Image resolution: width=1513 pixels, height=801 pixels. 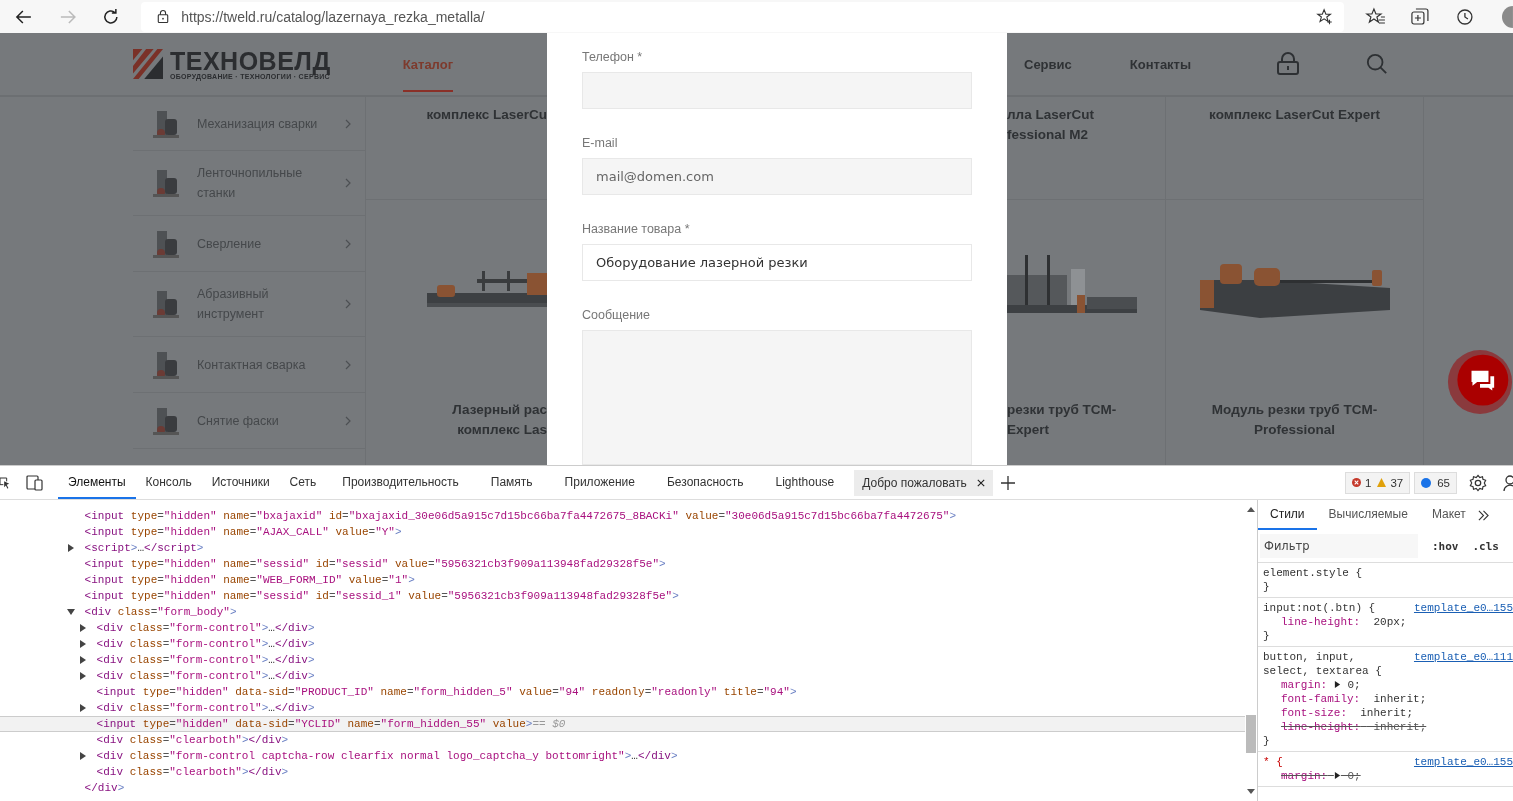 I want to click on devtools-tab: Добро пожаловать, so click(x=923, y=482).